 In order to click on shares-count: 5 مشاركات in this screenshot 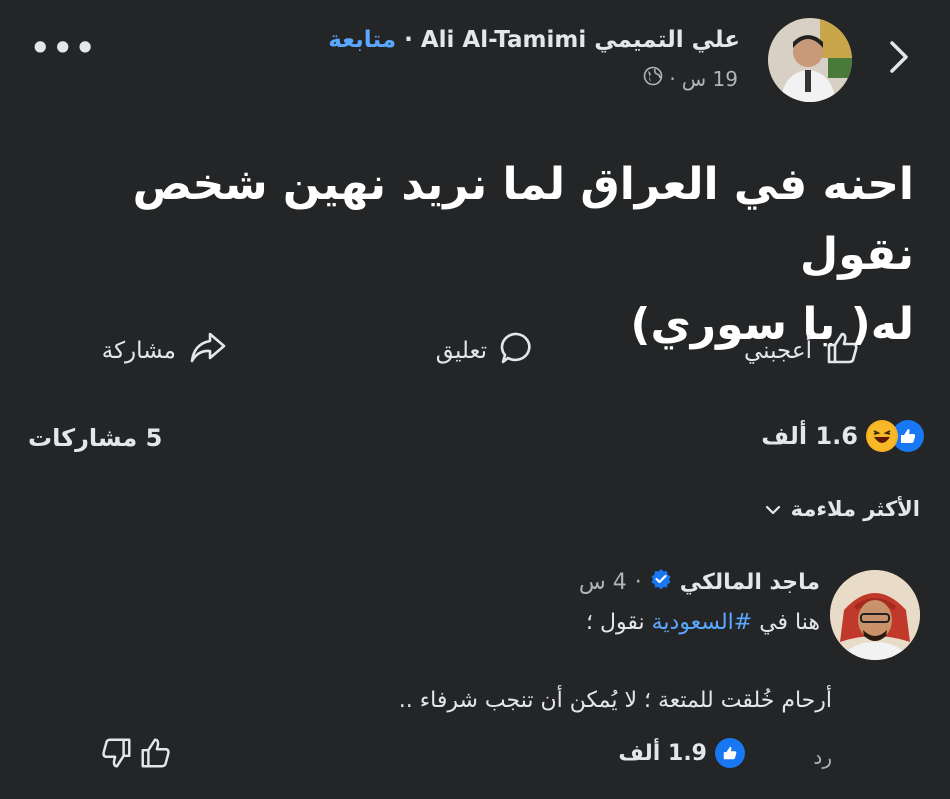, I will do `click(95, 438)`.